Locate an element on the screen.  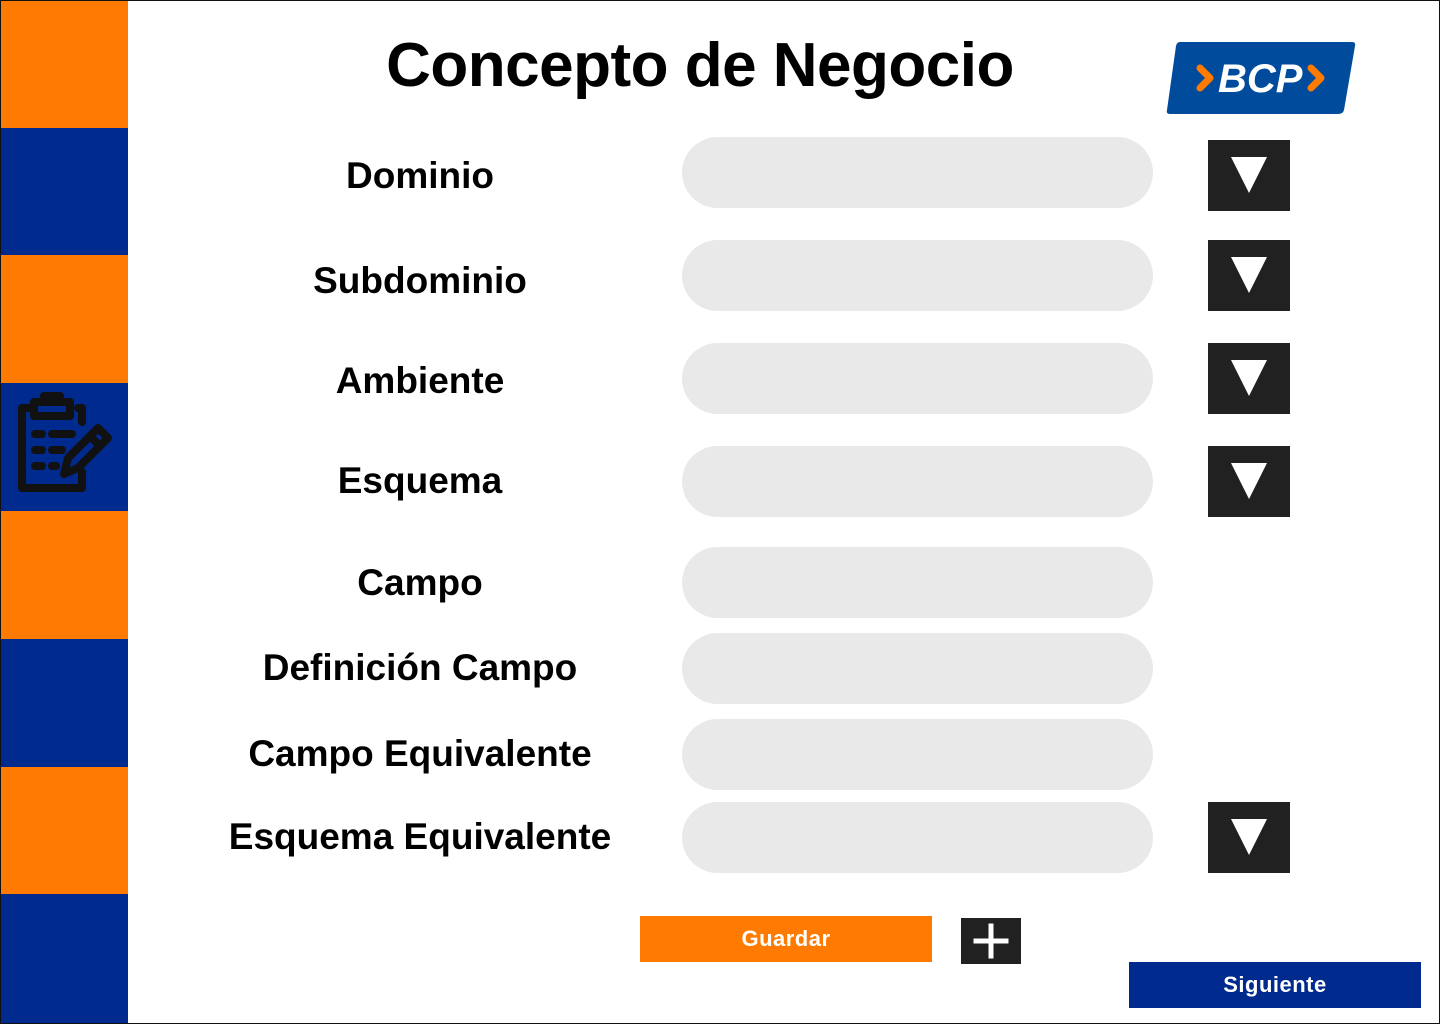
campo-equivalente-label: Campo Equivalente is located at coordinates (420, 753).